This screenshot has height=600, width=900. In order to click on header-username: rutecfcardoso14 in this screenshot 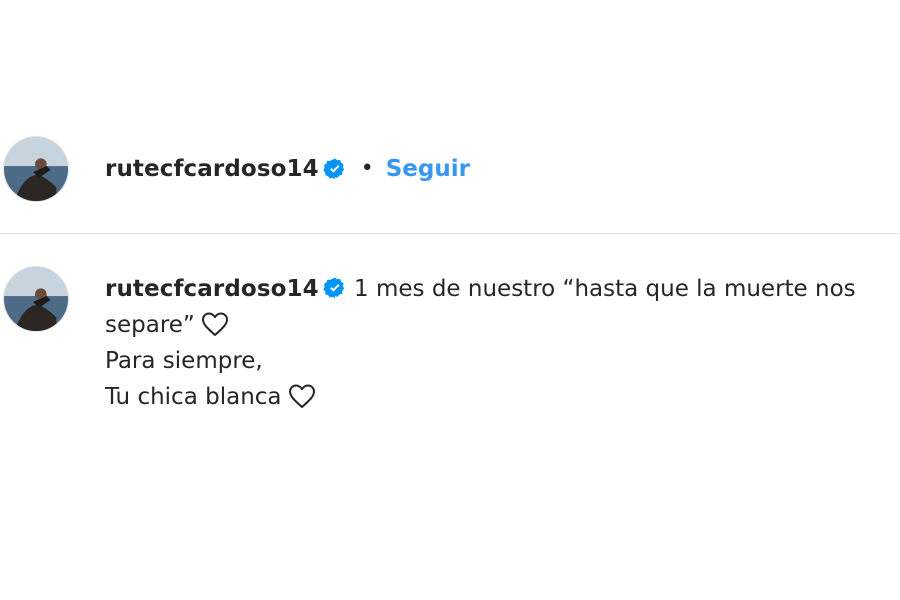, I will do `click(212, 169)`.